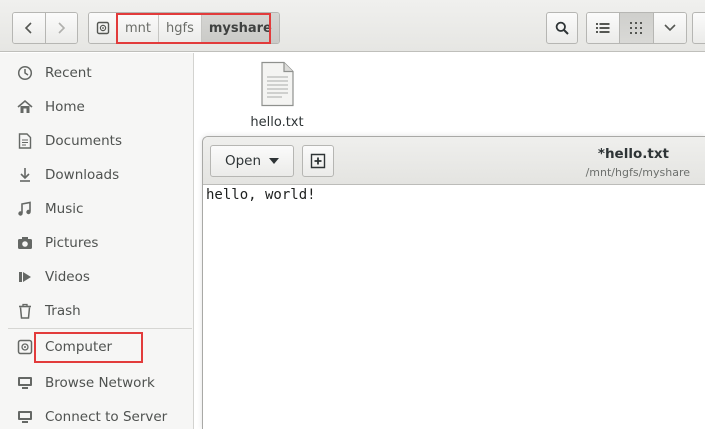 Image resolution: width=705 pixels, height=429 pixels. What do you see at coordinates (277, 122) in the screenshot?
I see `file-name: hello.txt` at bounding box center [277, 122].